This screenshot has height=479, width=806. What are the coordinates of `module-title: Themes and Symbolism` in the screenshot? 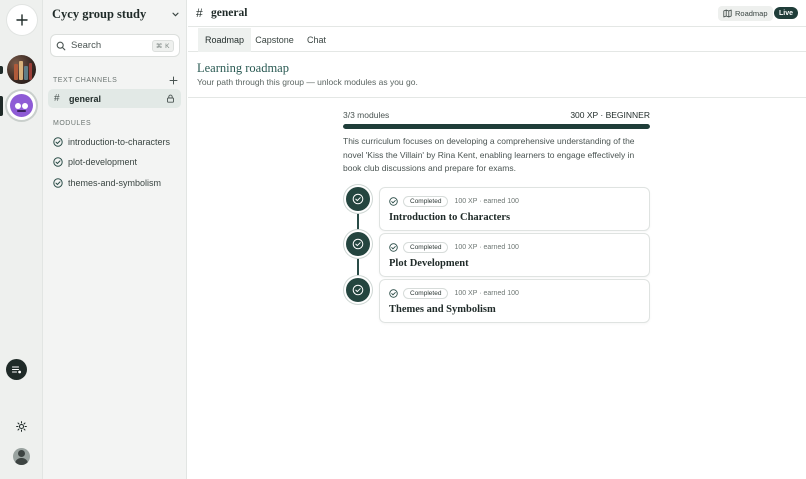 It's located at (442, 309).